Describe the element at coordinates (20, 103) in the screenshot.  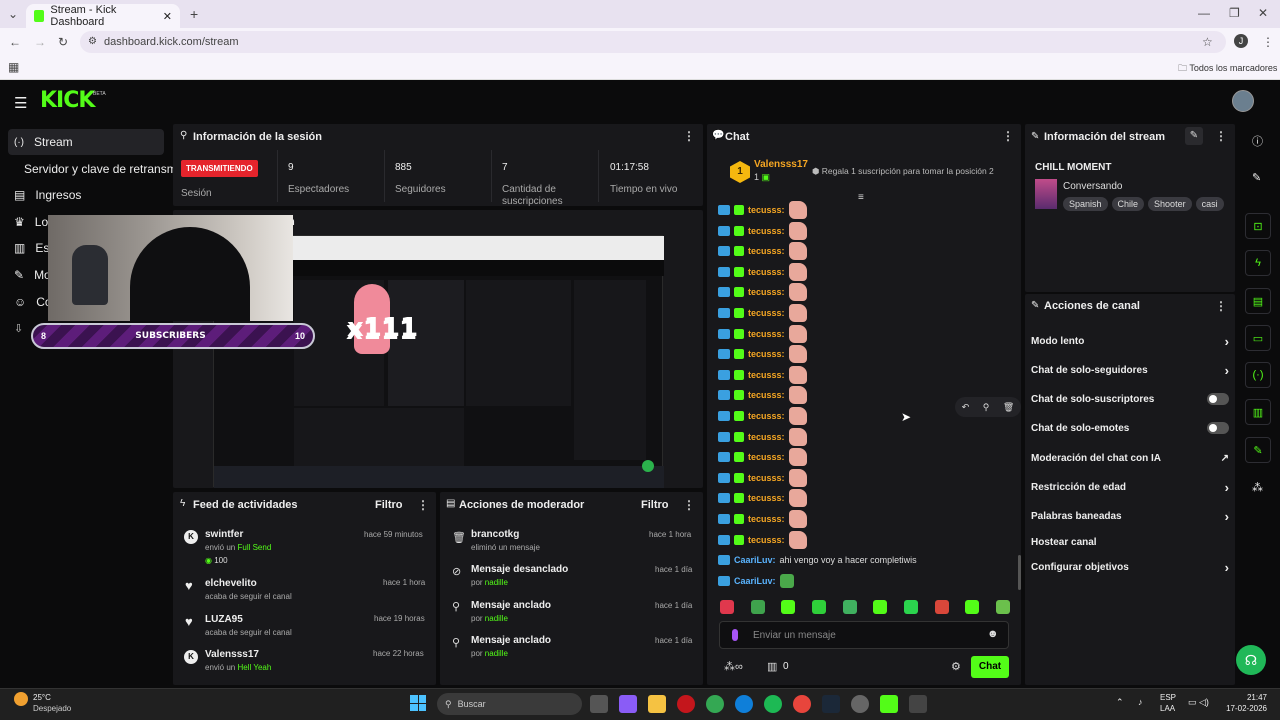
I see `hamburger-menu-icon: ☰` at that location.